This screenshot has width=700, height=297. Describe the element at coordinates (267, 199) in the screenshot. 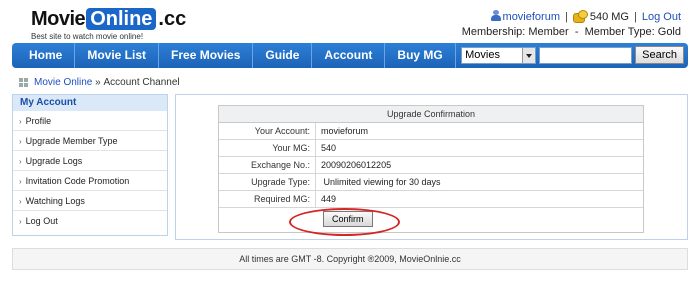

I see `row-label: Required MG:` at that location.